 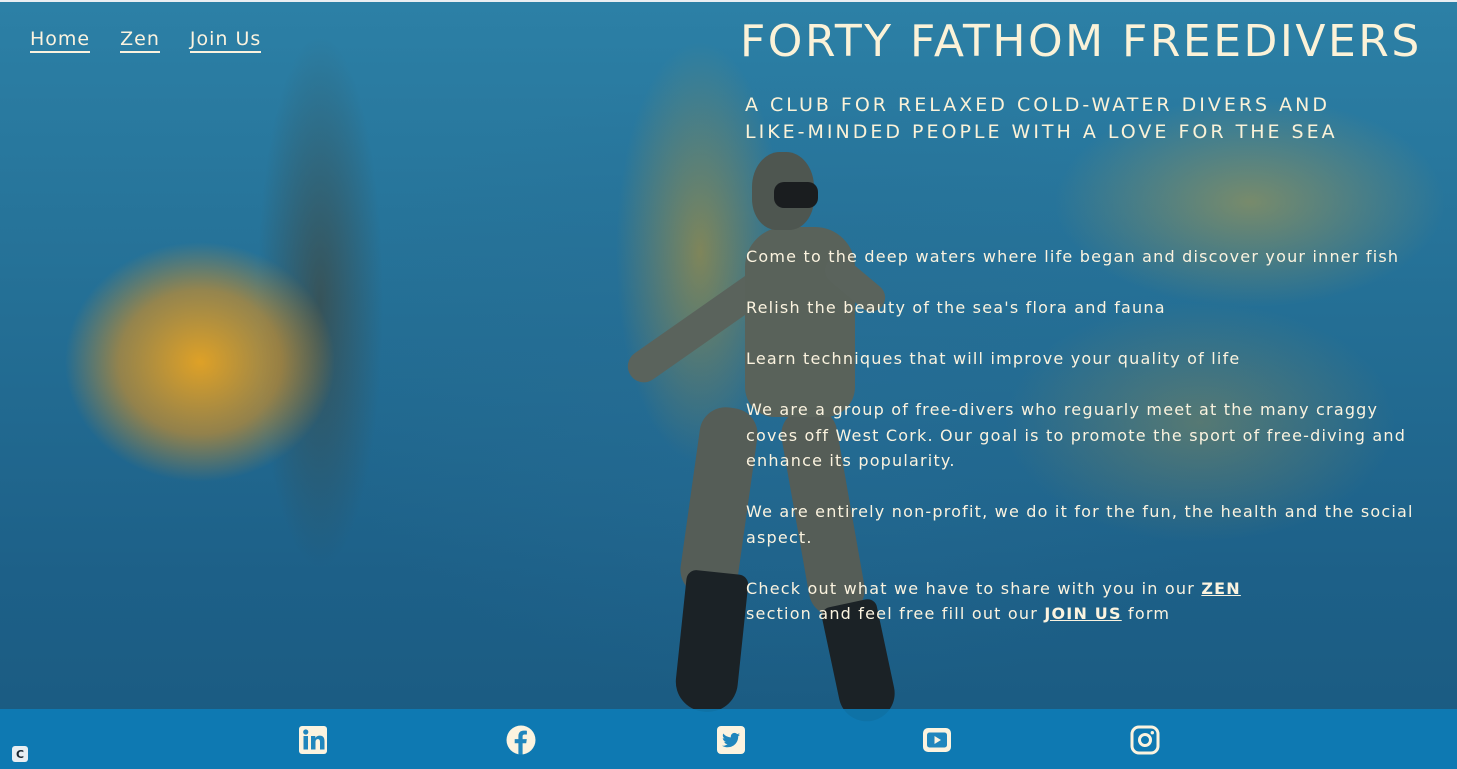 I want to click on linkedin-icon, so click(x=313, y=740).